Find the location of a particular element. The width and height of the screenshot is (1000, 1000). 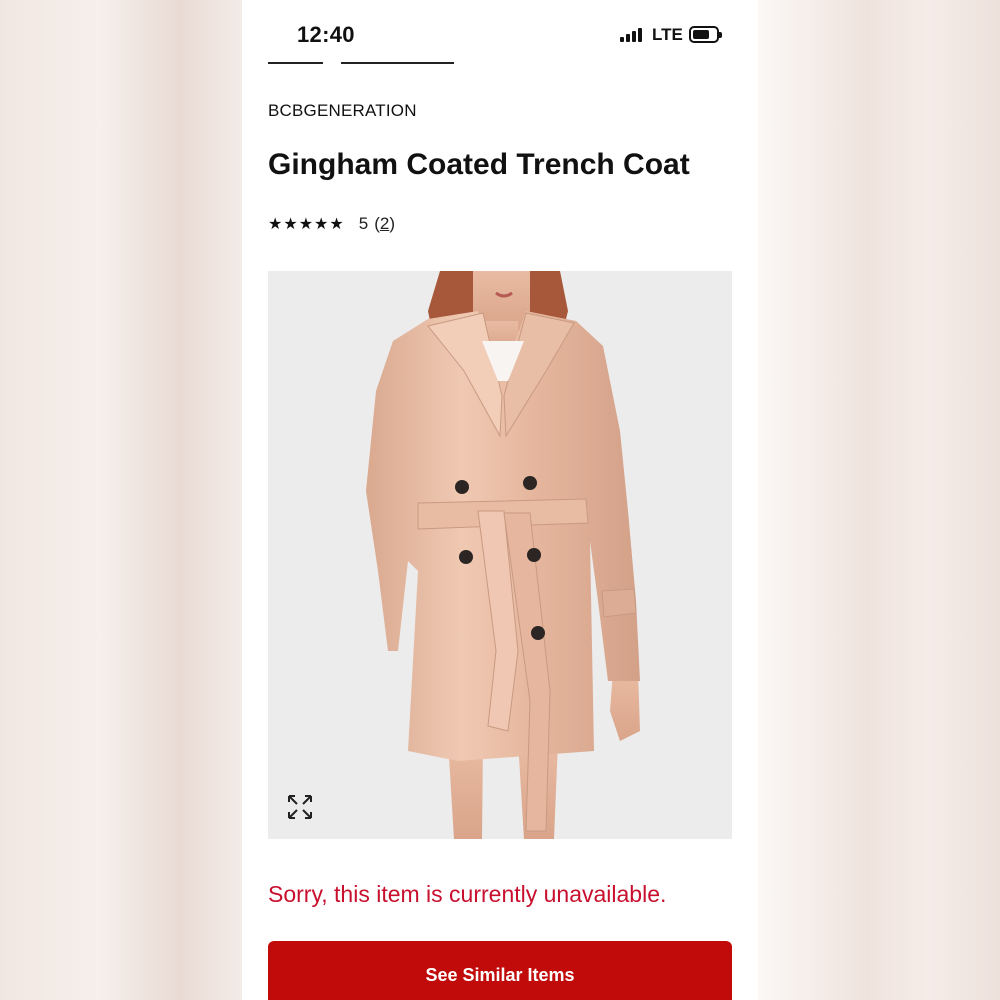

battery-icon is located at coordinates (705, 34).